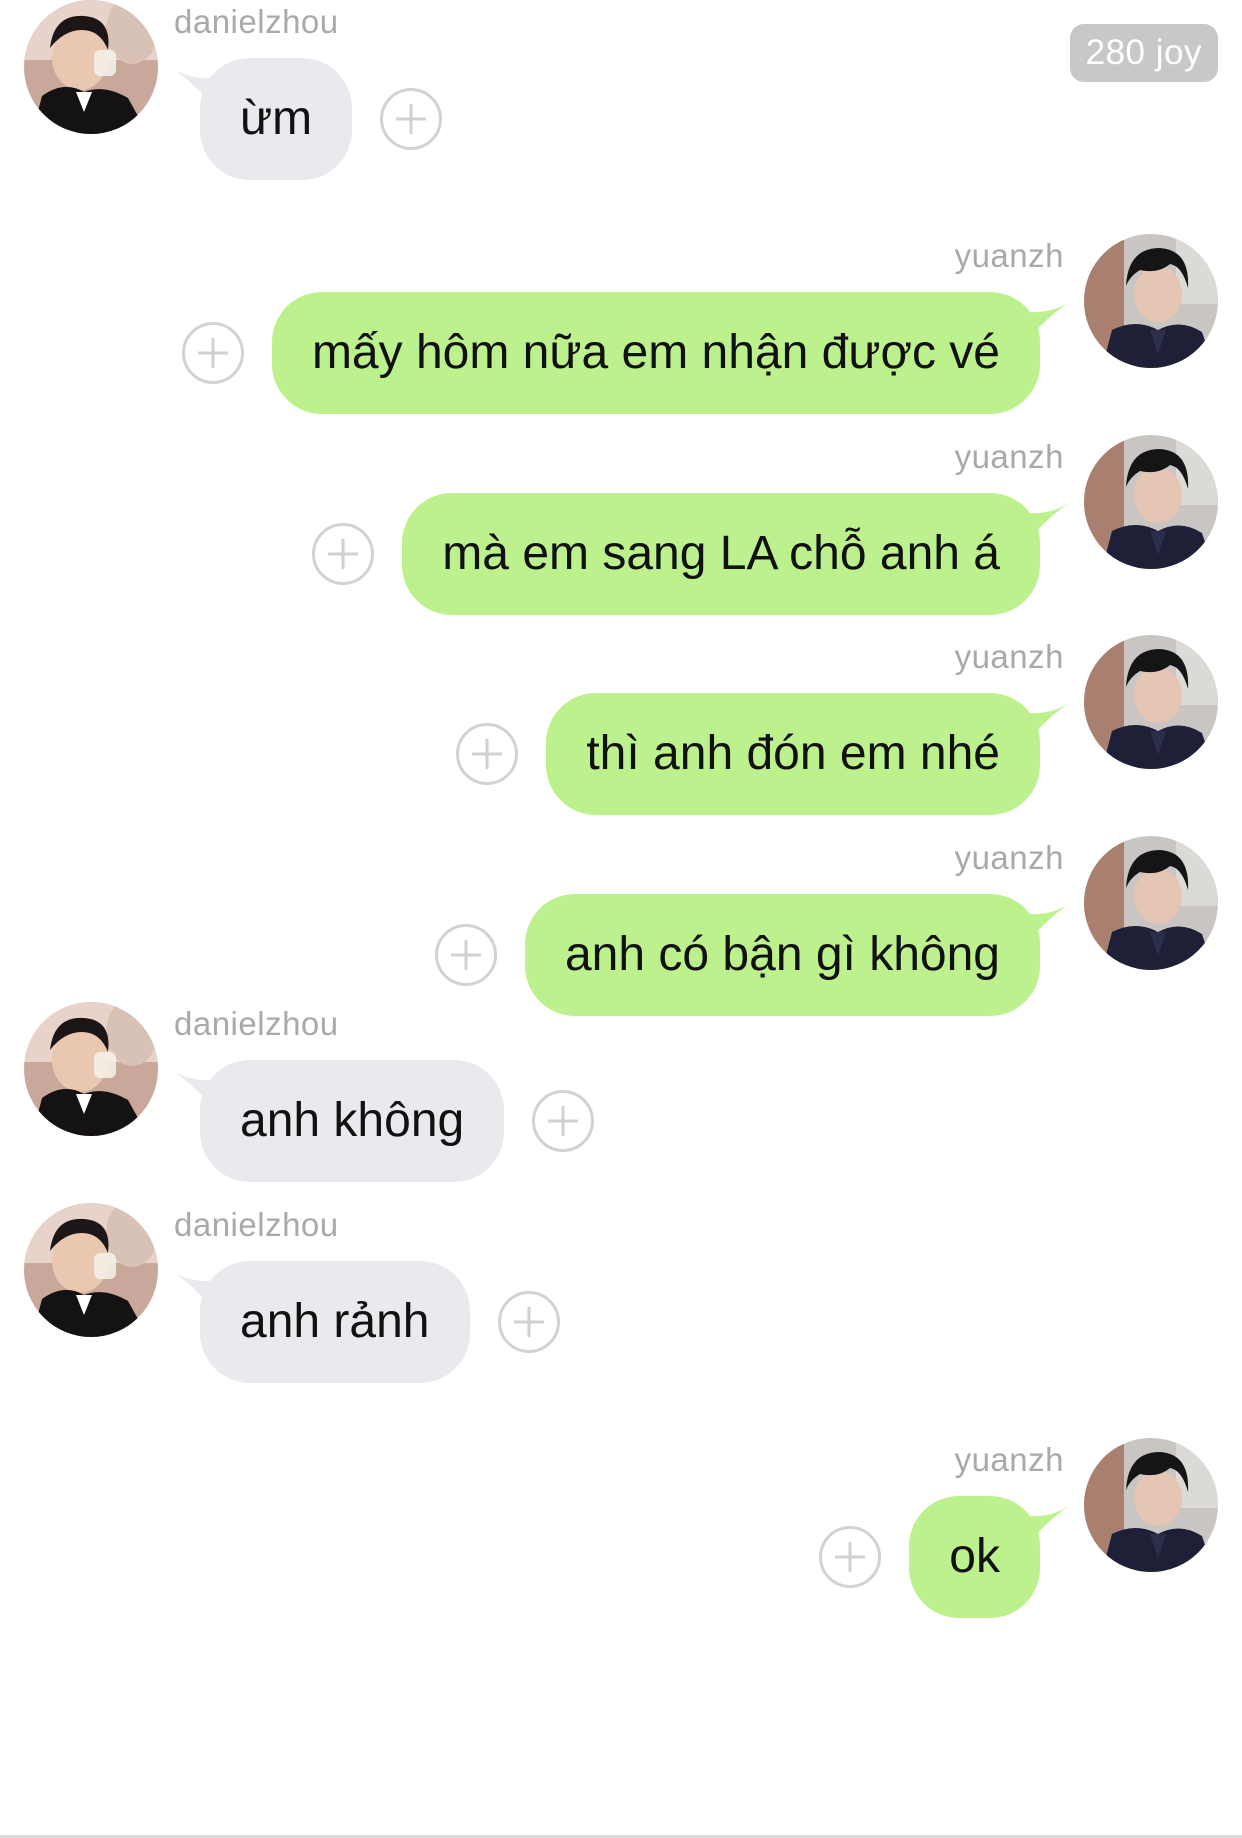  I want to click on joy-count-badge: 280 joy, so click(1143, 53).